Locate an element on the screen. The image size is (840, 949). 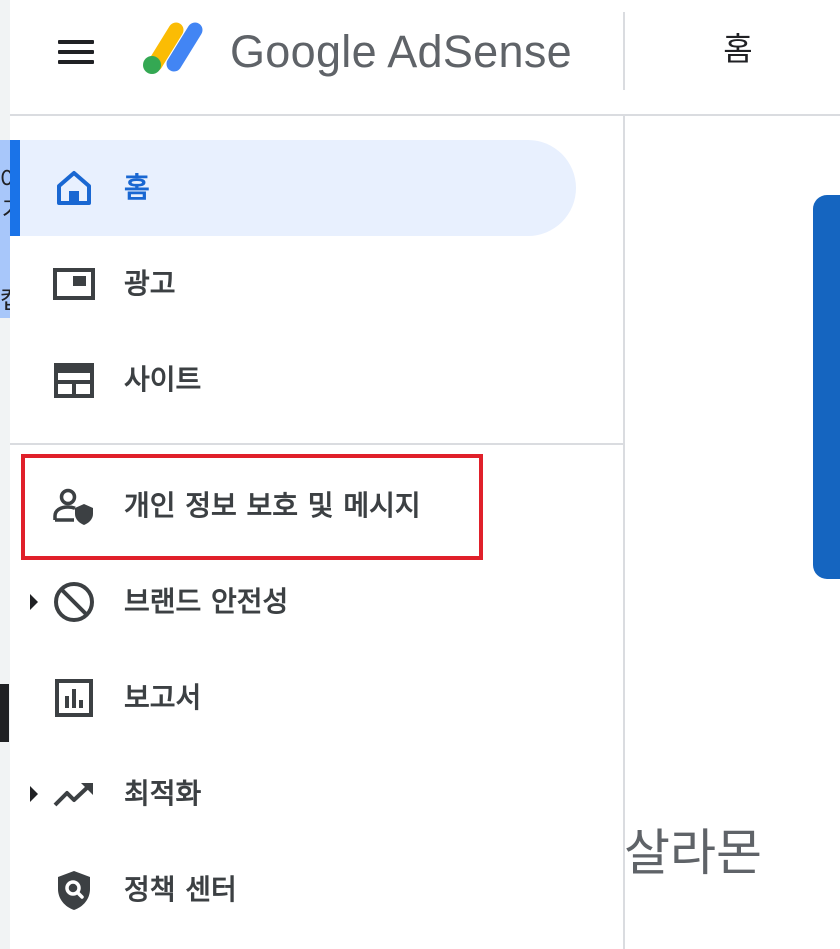
page-title: 홈 is located at coordinates (738, 49).